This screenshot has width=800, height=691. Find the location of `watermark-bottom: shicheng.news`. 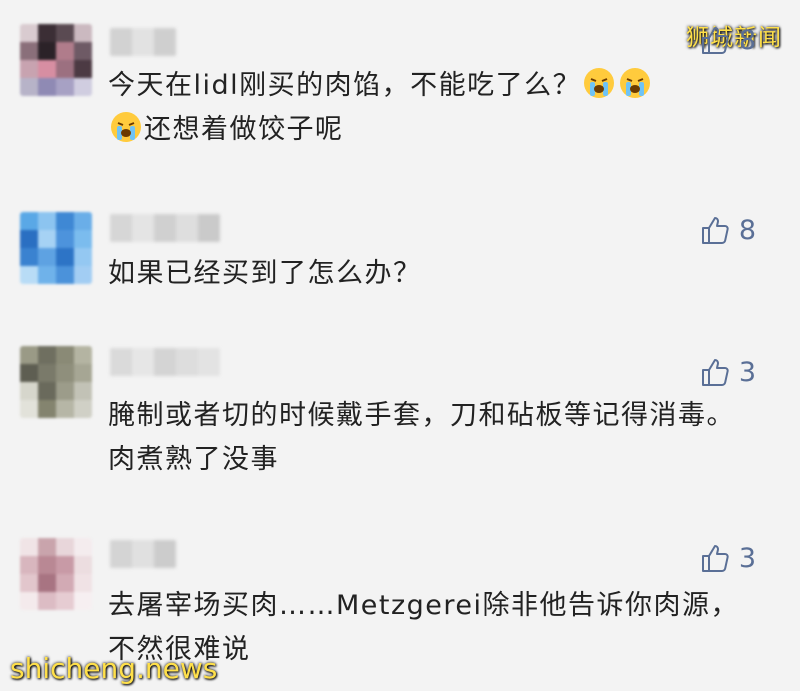

watermark-bottom: shicheng.news is located at coordinates (114, 668).